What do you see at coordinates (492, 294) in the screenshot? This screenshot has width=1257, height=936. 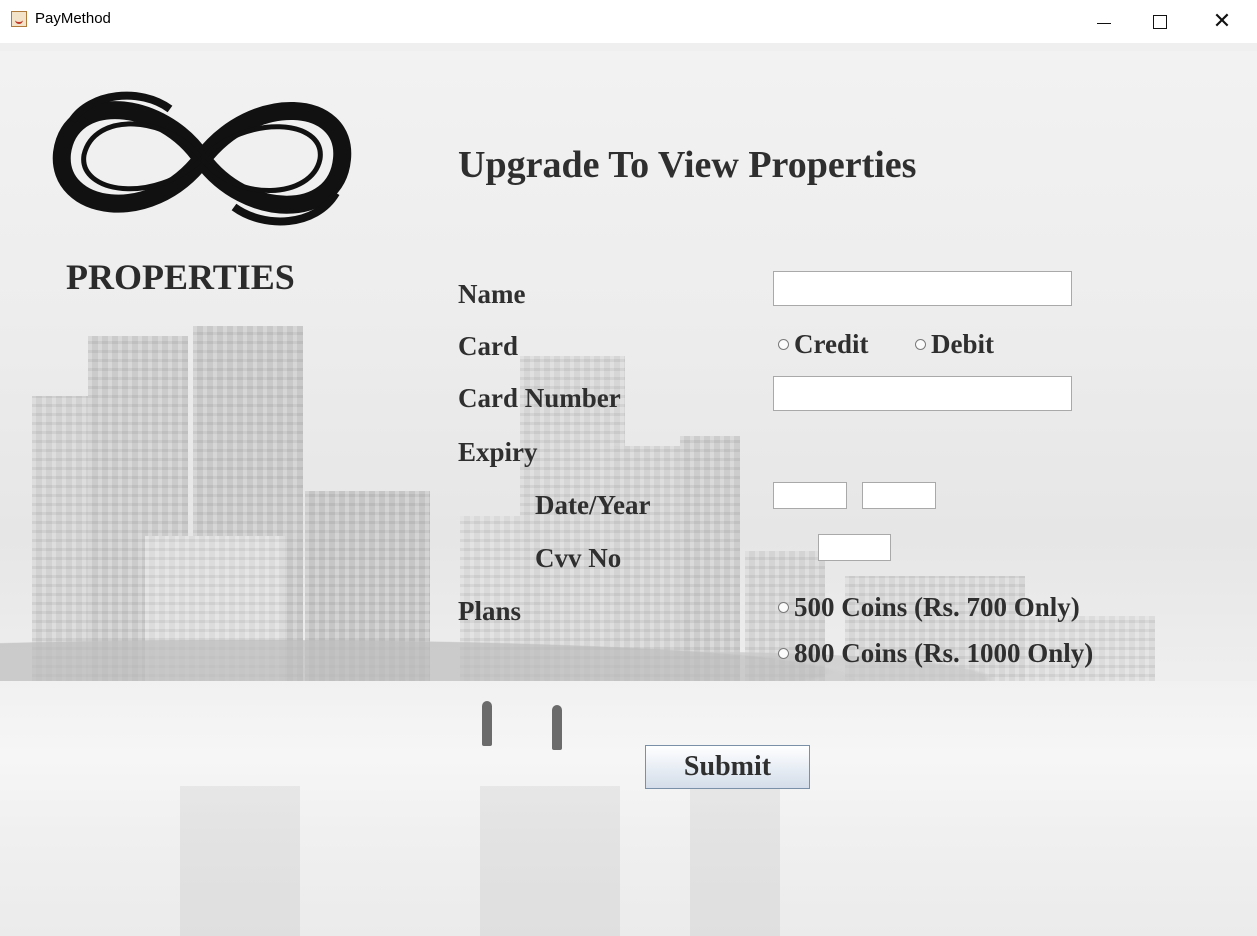 I see `name-label: Name` at bounding box center [492, 294].